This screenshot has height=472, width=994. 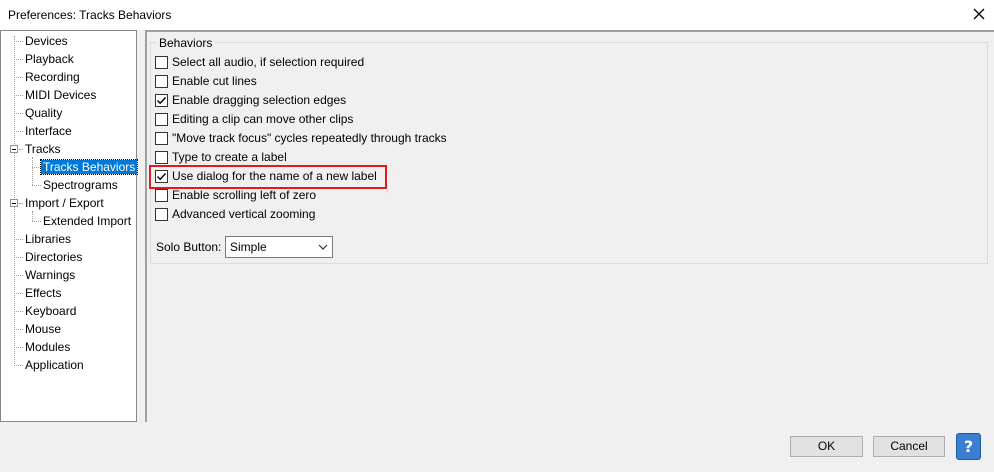 What do you see at coordinates (279, 247) in the screenshot?
I see `solo-button-select: Simple` at bounding box center [279, 247].